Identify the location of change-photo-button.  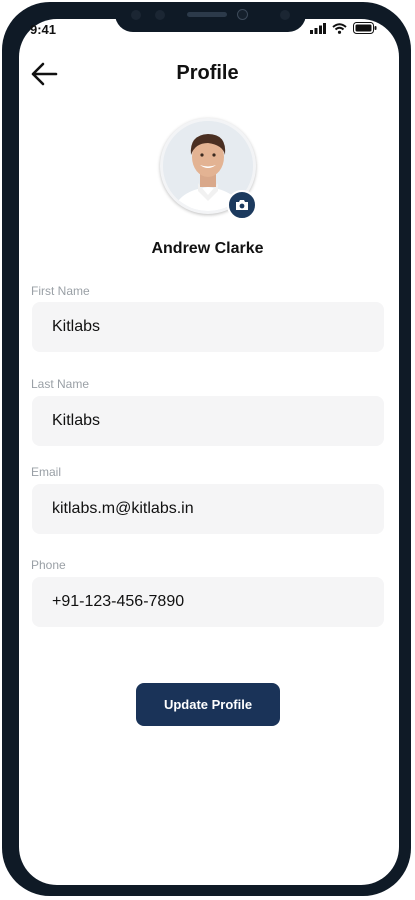
(242, 205).